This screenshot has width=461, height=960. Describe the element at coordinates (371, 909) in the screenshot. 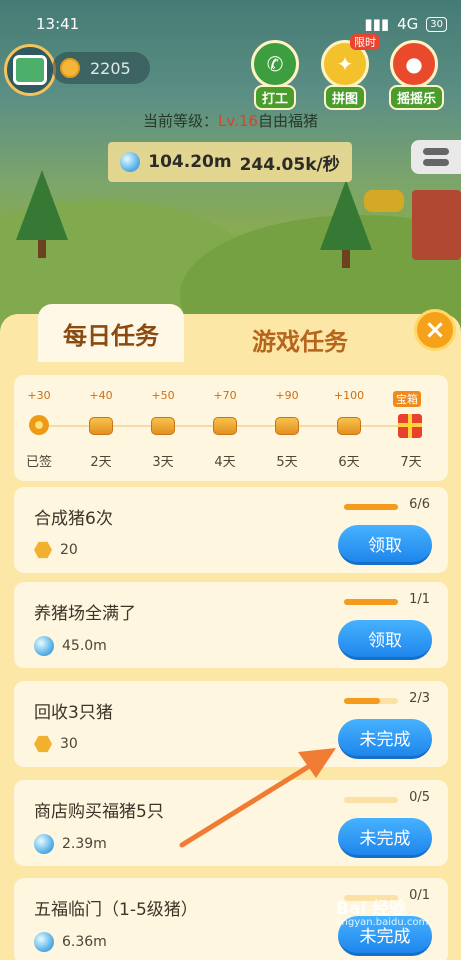

I see `watermark-text: Bai 经验` at that location.